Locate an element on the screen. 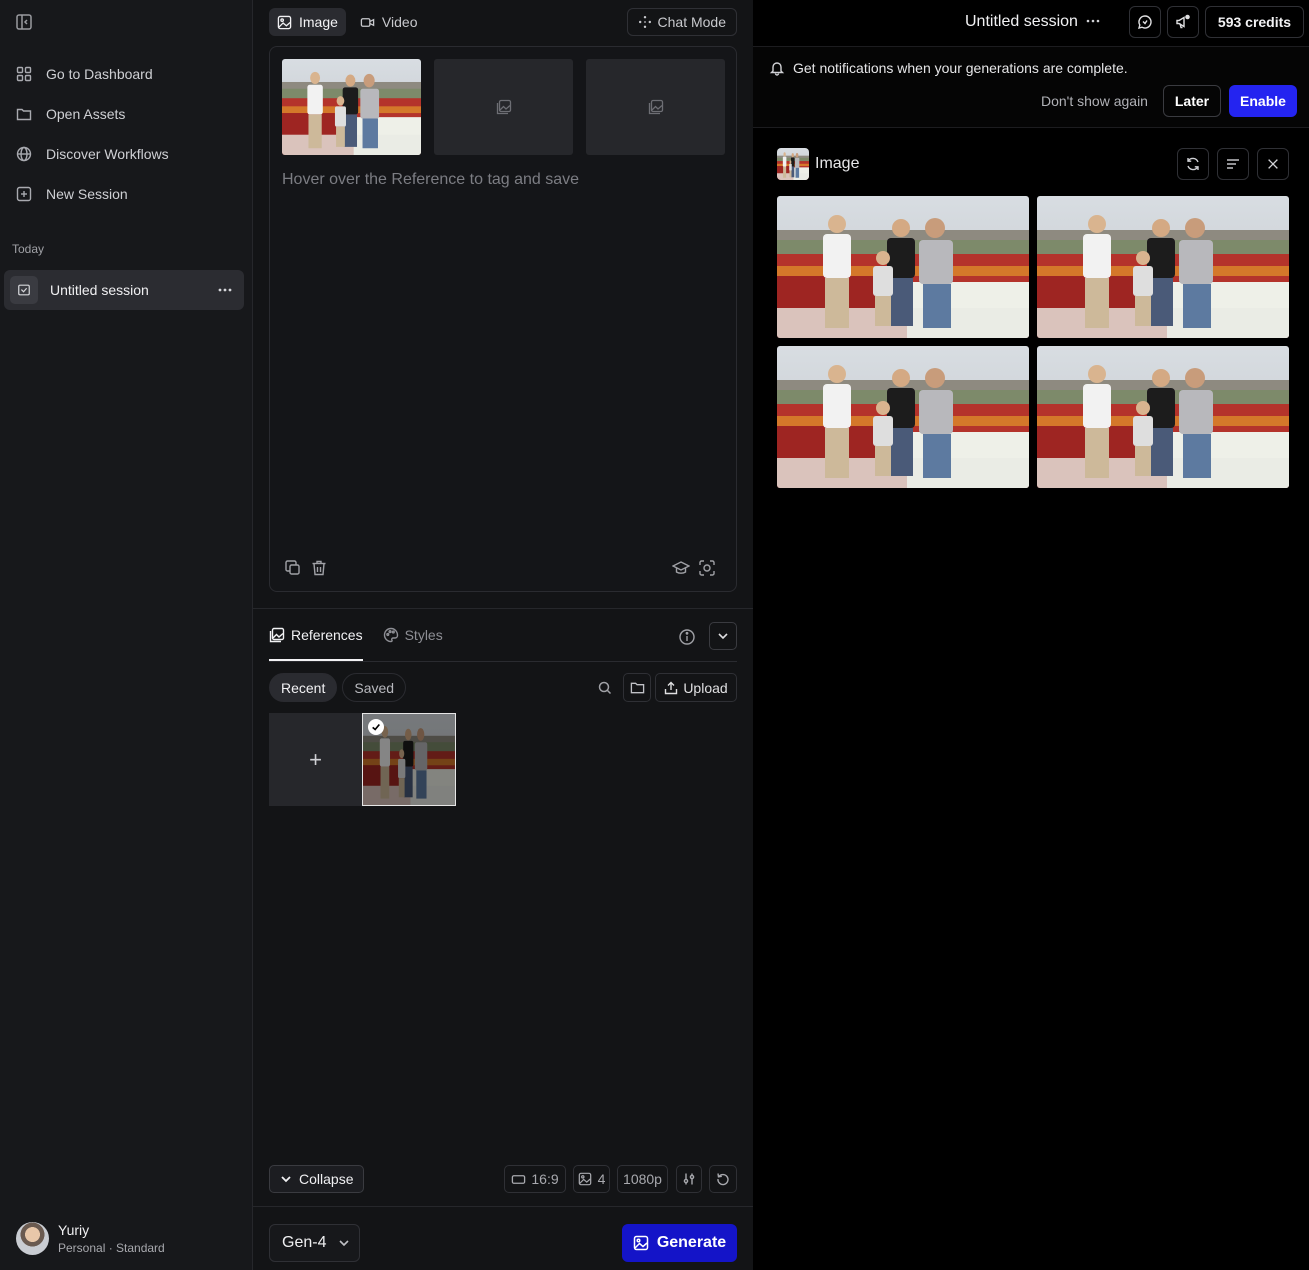 This screenshot has height=1270, width=1309. upload-icon is located at coordinates (671, 688).